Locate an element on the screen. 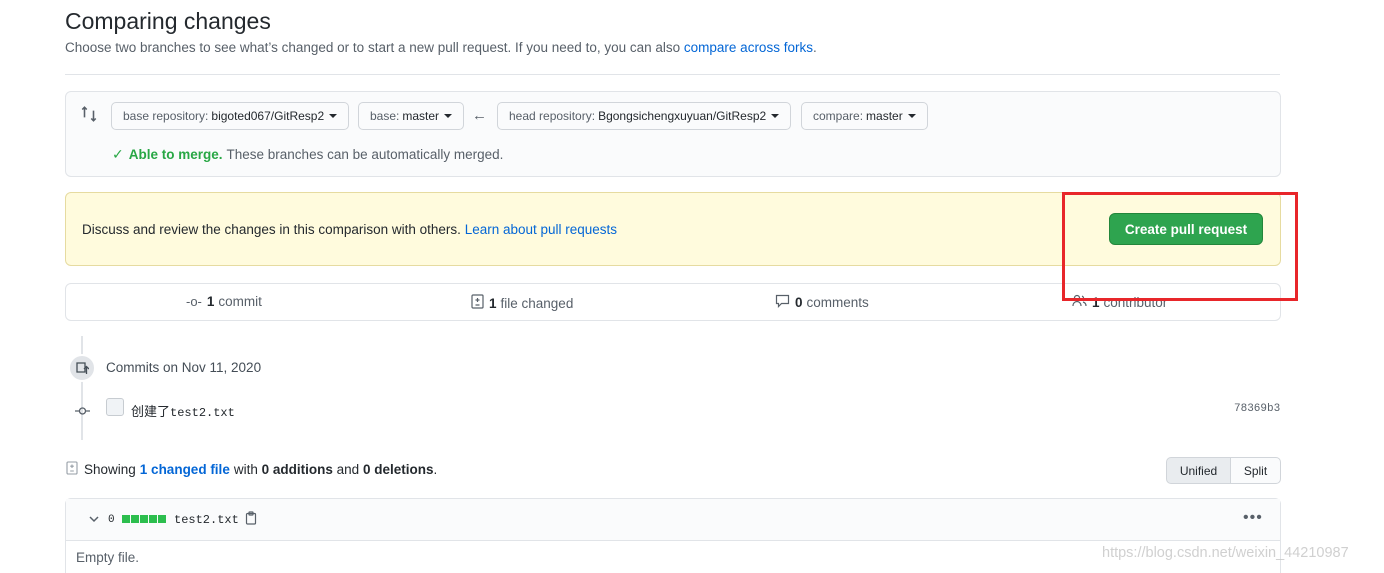  deletions-count: 0 deletions is located at coordinates (398, 469).